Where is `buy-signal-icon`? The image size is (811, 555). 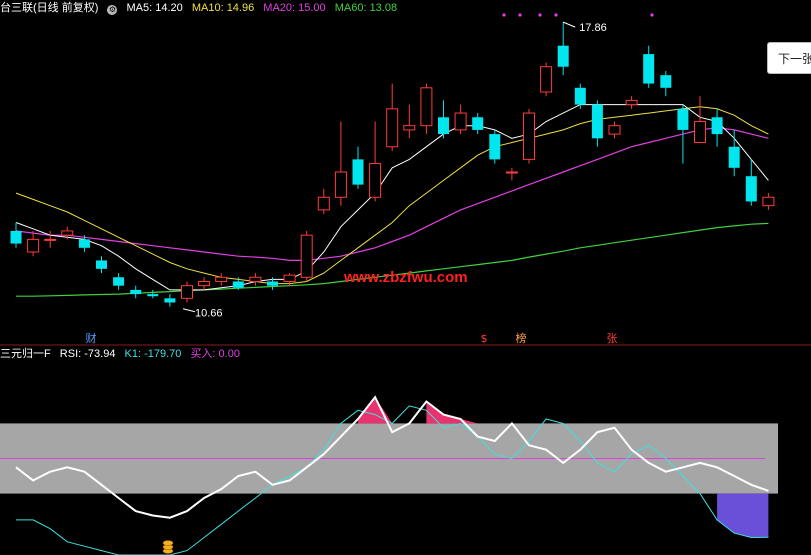 buy-signal-icon is located at coordinates (168, 547).